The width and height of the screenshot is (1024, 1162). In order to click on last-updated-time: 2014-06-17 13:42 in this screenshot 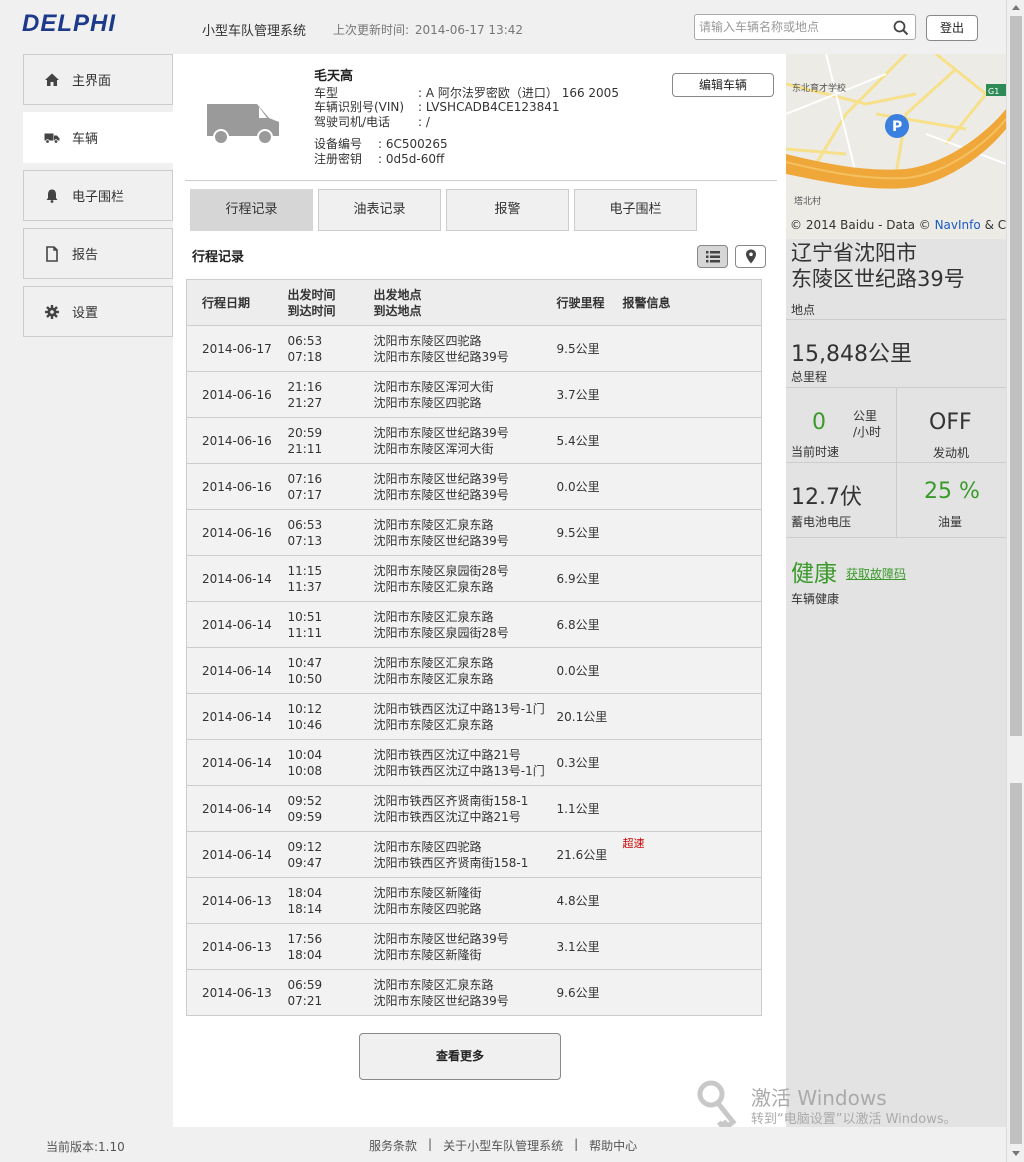, I will do `click(469, 30)`.